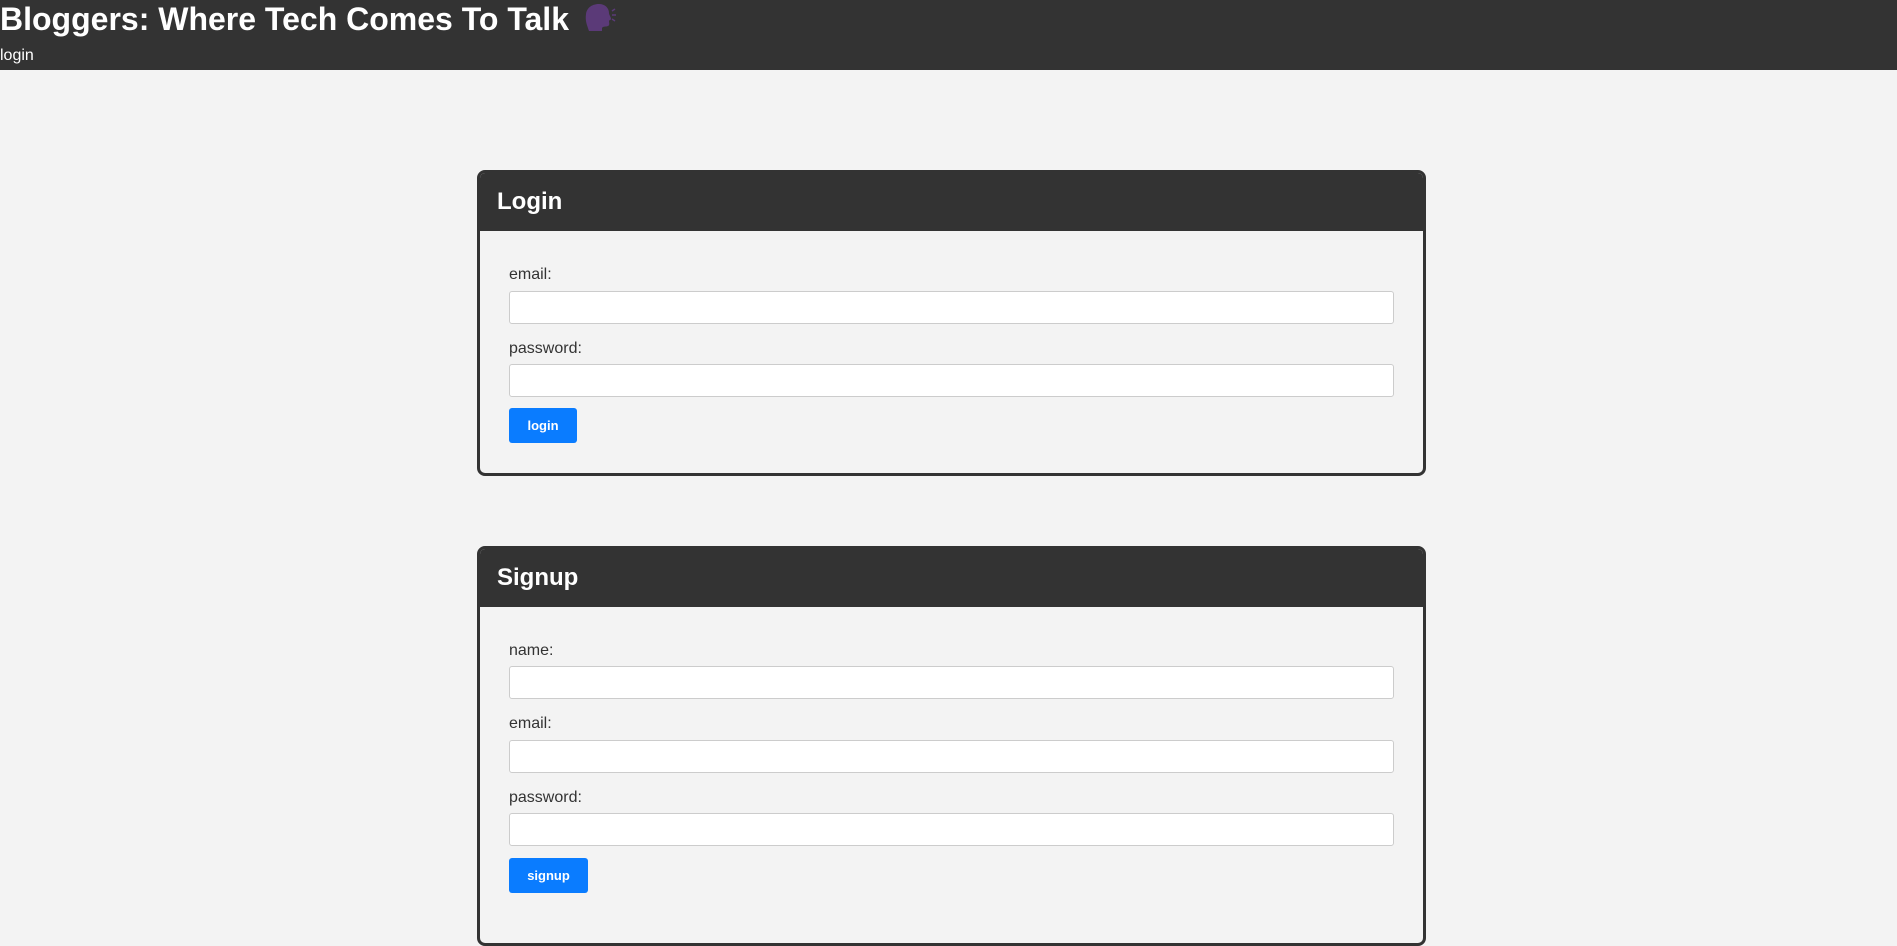 This screenshot has height=946, width=1897. Describe the element at coordinates (951, 829) in the screenshot. I see `signup-password-input` at that location.